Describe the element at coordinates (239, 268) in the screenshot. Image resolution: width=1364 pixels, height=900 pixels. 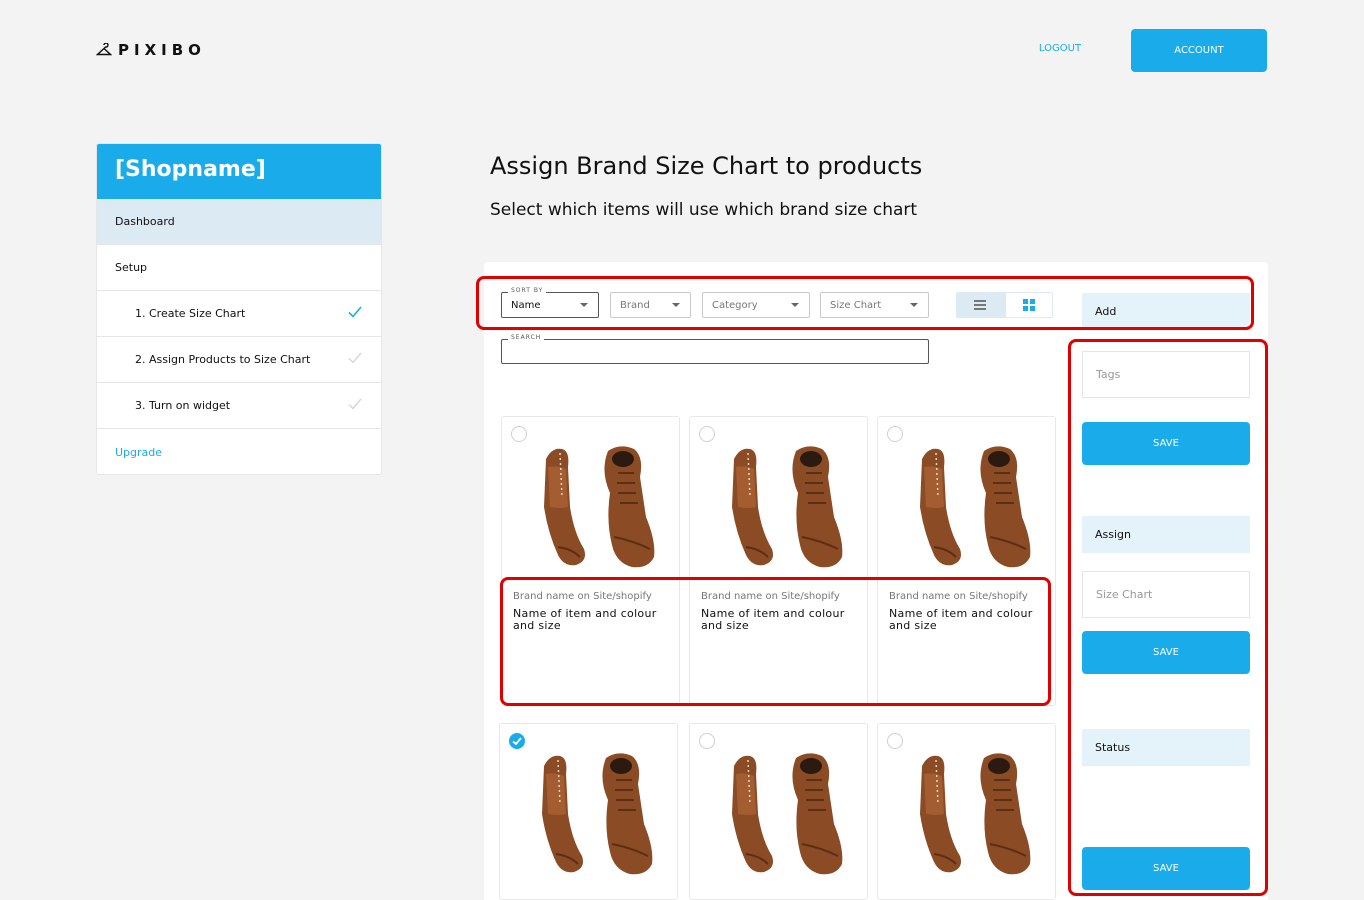
I see `sidebar-item-setup: Setup` at that location.